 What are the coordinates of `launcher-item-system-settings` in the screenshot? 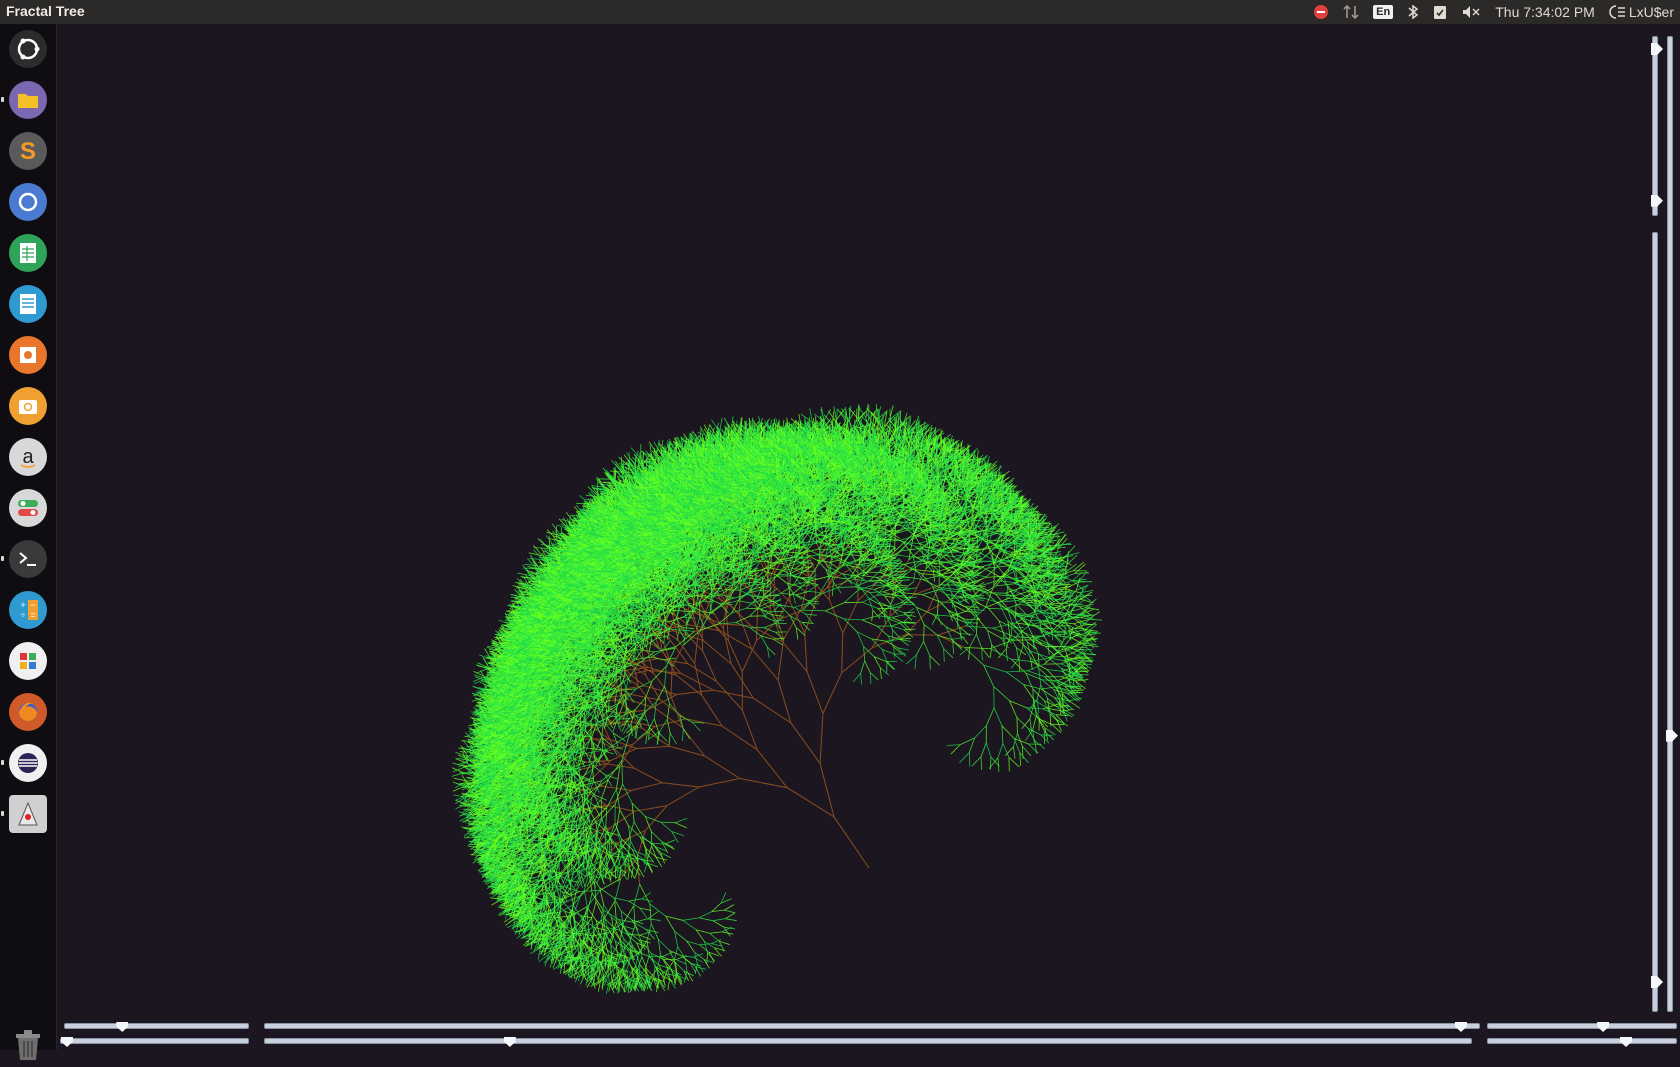 It's located at (28, 508).